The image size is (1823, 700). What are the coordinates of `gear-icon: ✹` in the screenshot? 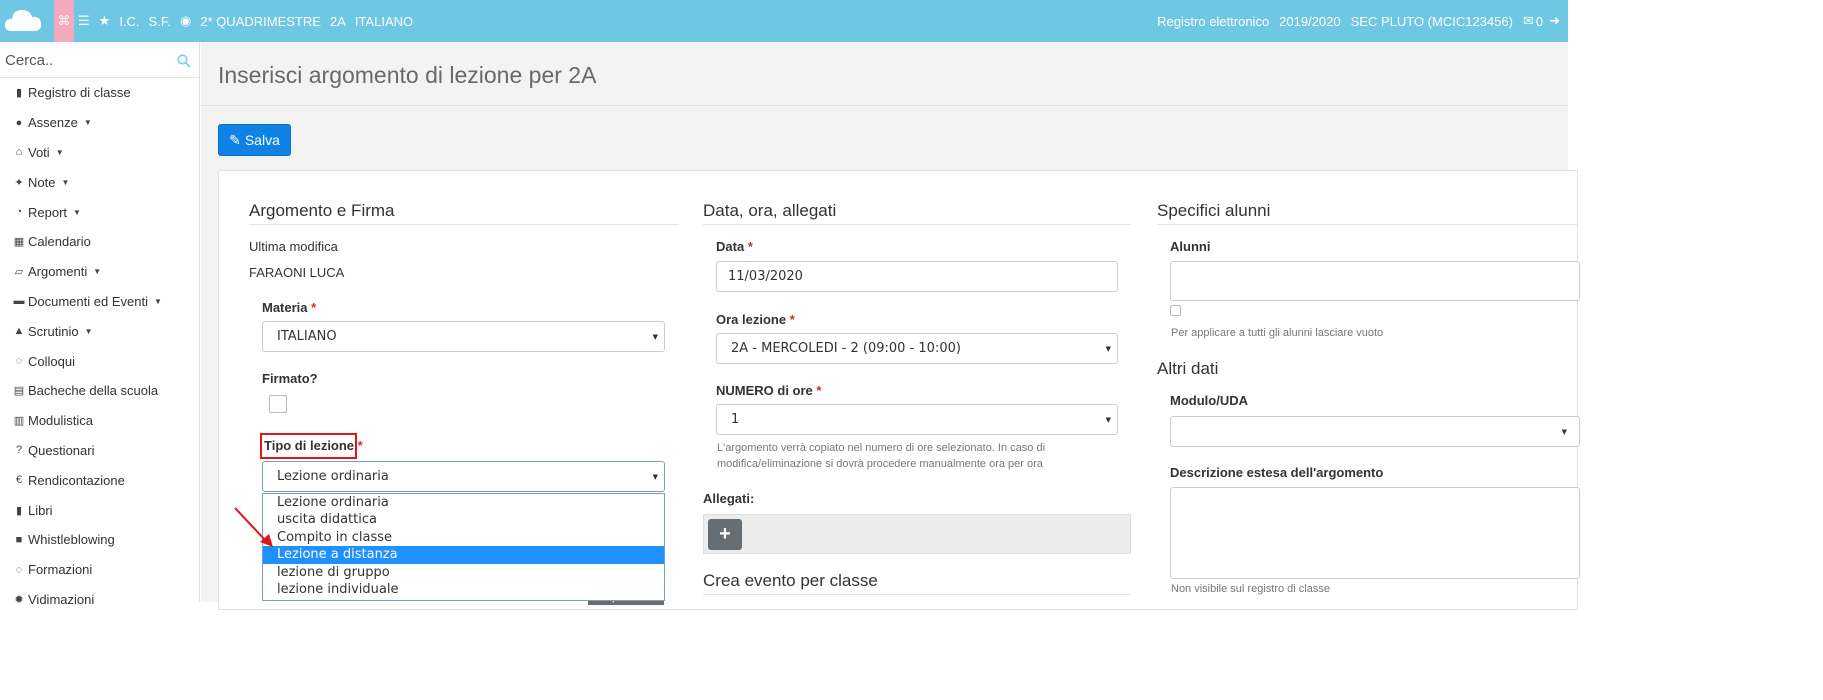 It's located at (19, 599).